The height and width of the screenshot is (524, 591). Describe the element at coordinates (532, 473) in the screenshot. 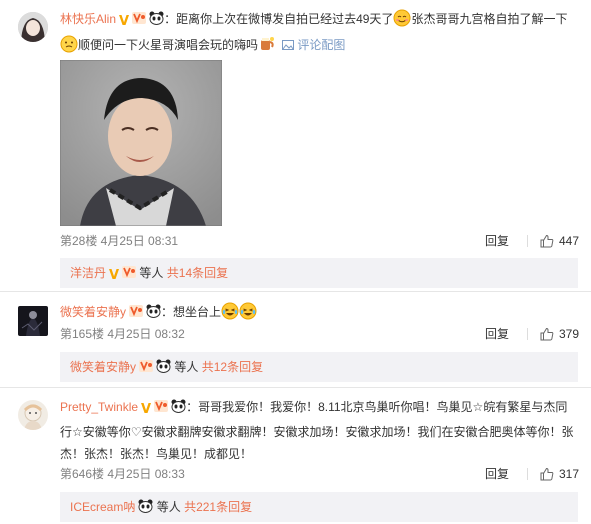

I see `comment-actions: 回复 317` at that location.